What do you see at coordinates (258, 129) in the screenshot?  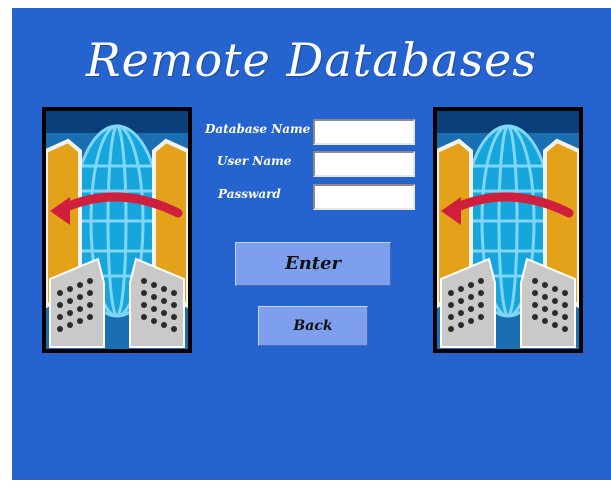 I see `database-name-label: Database Name` at bounding box center [258, 129].